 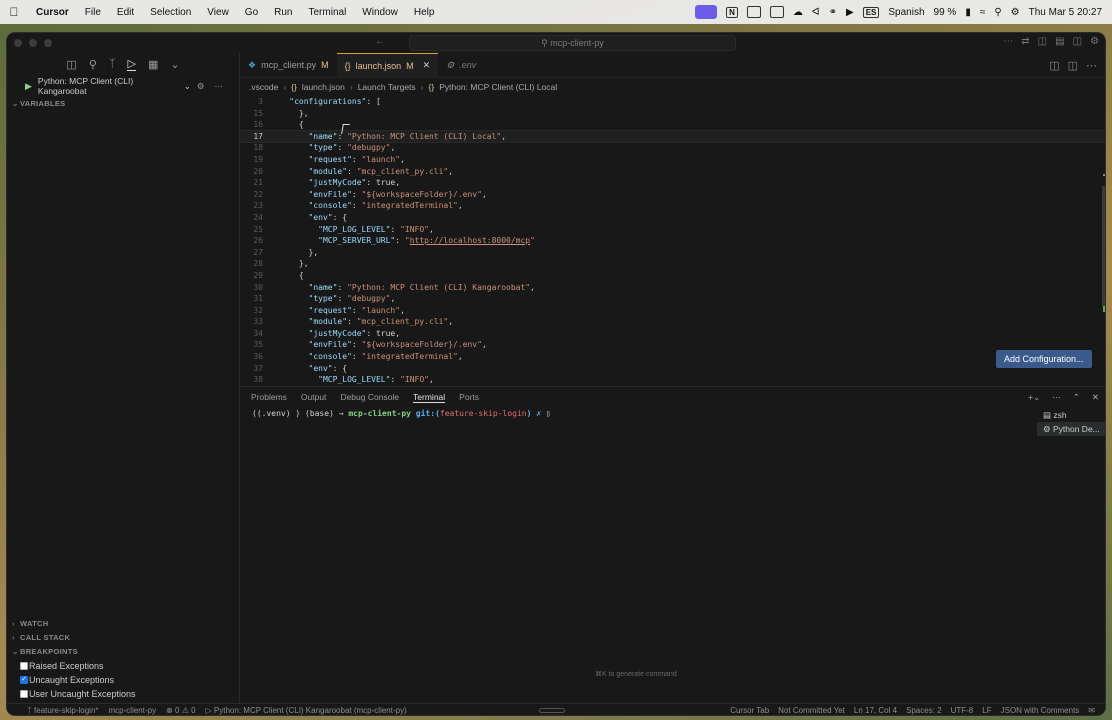 I want to click on input-source-badge: ES, so click(x=871, y=12).